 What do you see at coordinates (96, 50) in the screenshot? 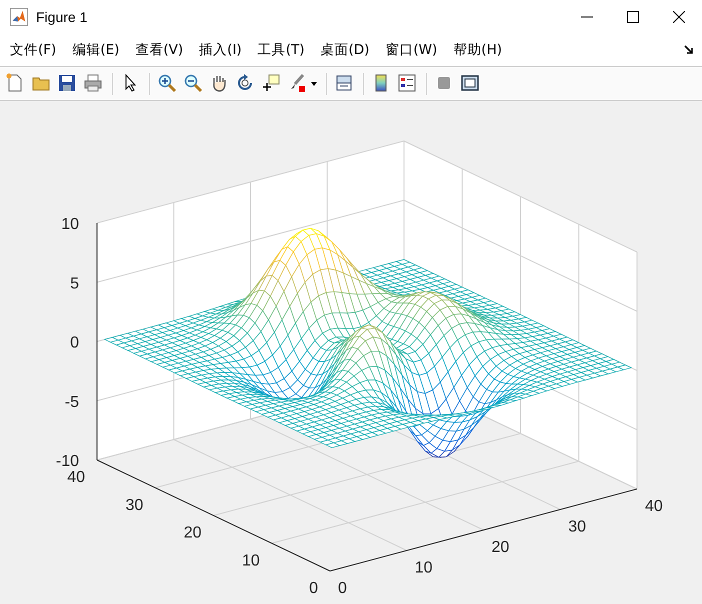
I see `menu-item: 编辑(E)` at bounding box center [96, 50].